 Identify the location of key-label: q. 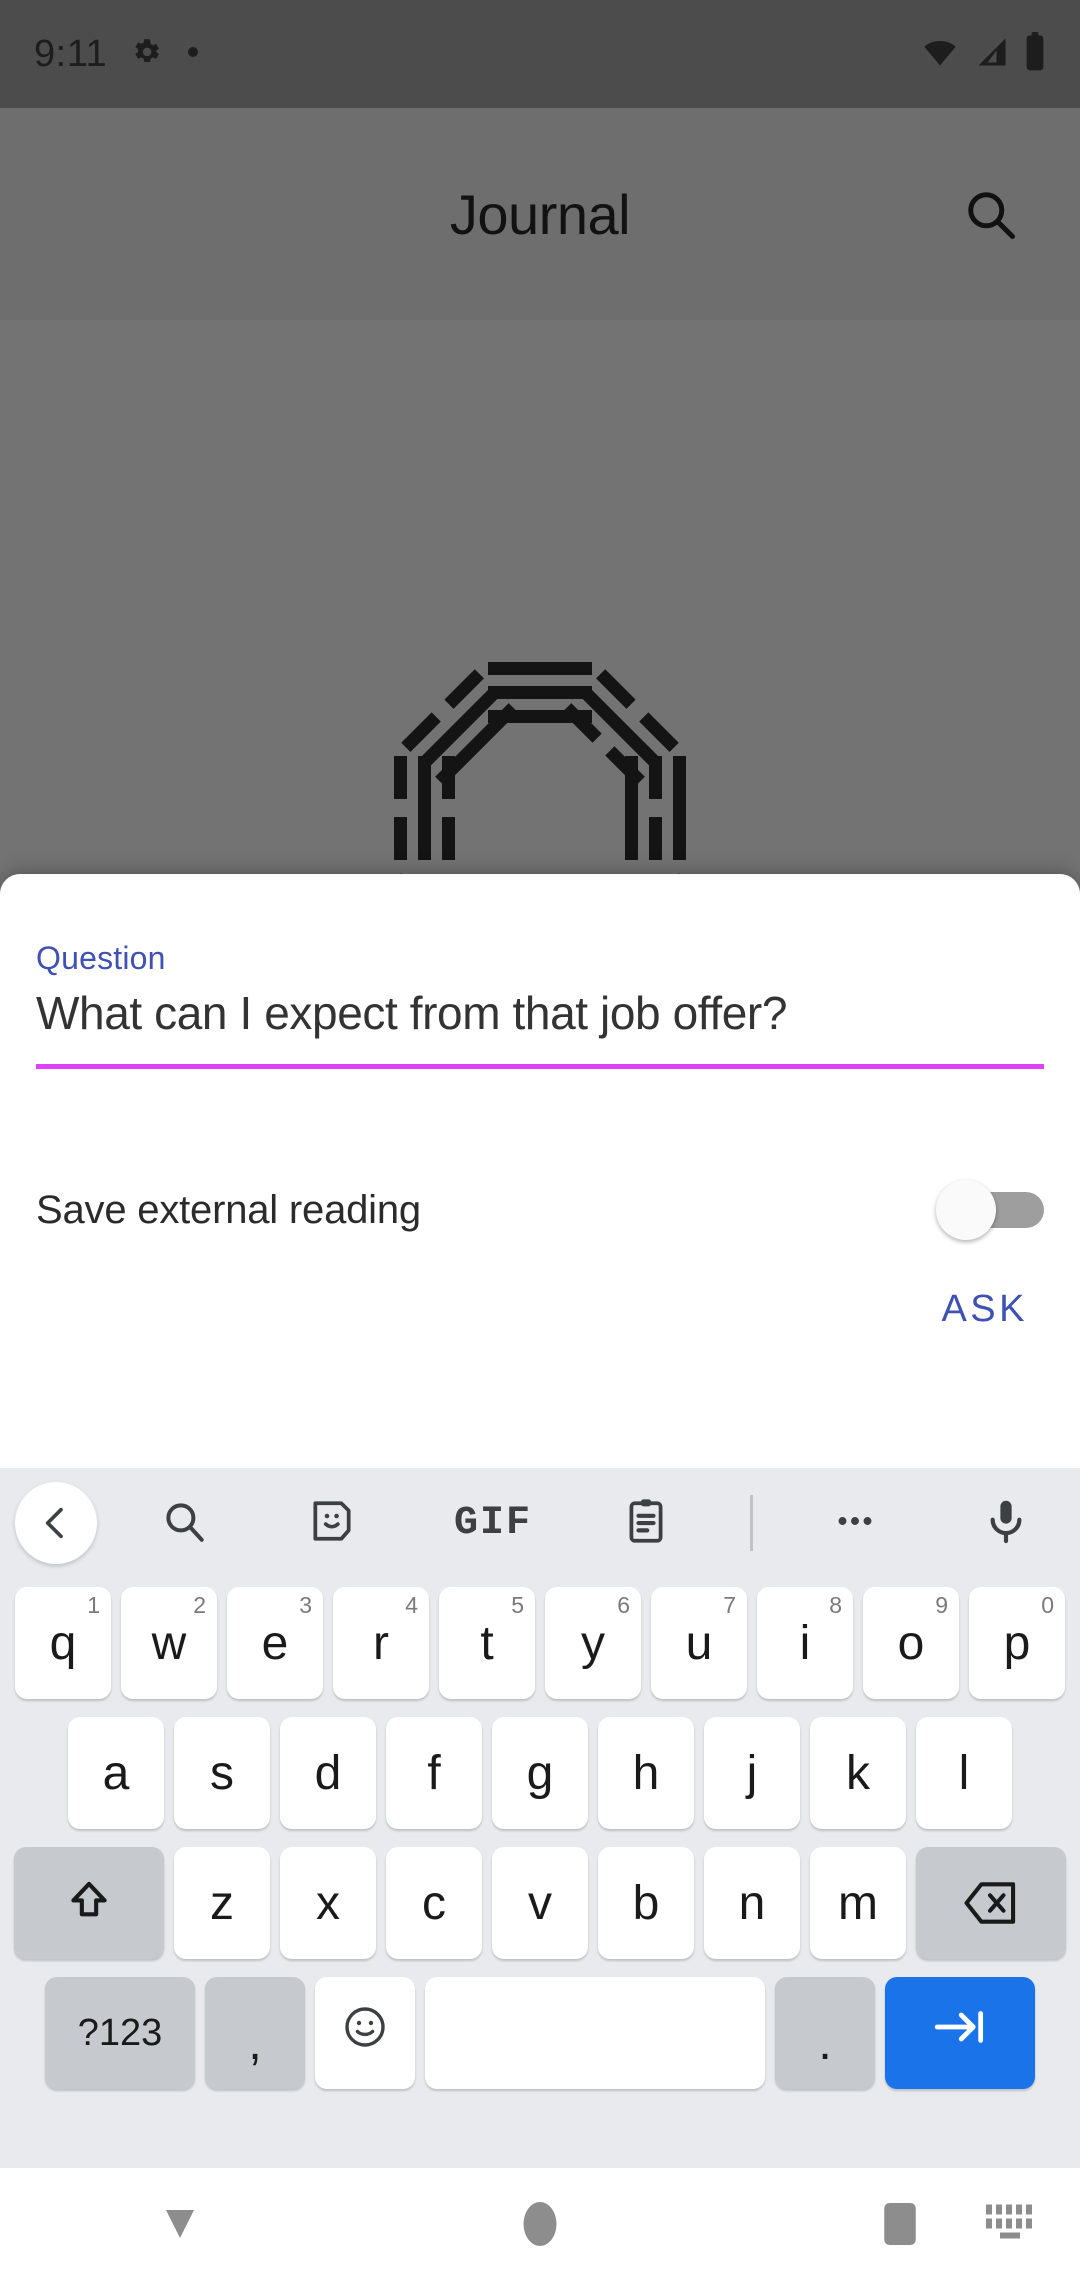
(63, 1643).